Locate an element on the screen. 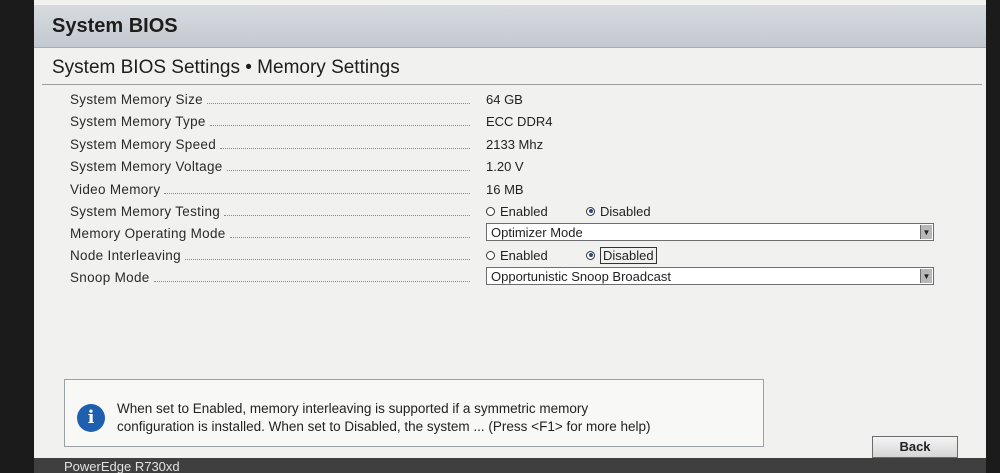 This screenshot has width=1000, height=473. setting-system-memory-testing: System Memory Testing Enabled Disabled is located at coordinates (510, 211).